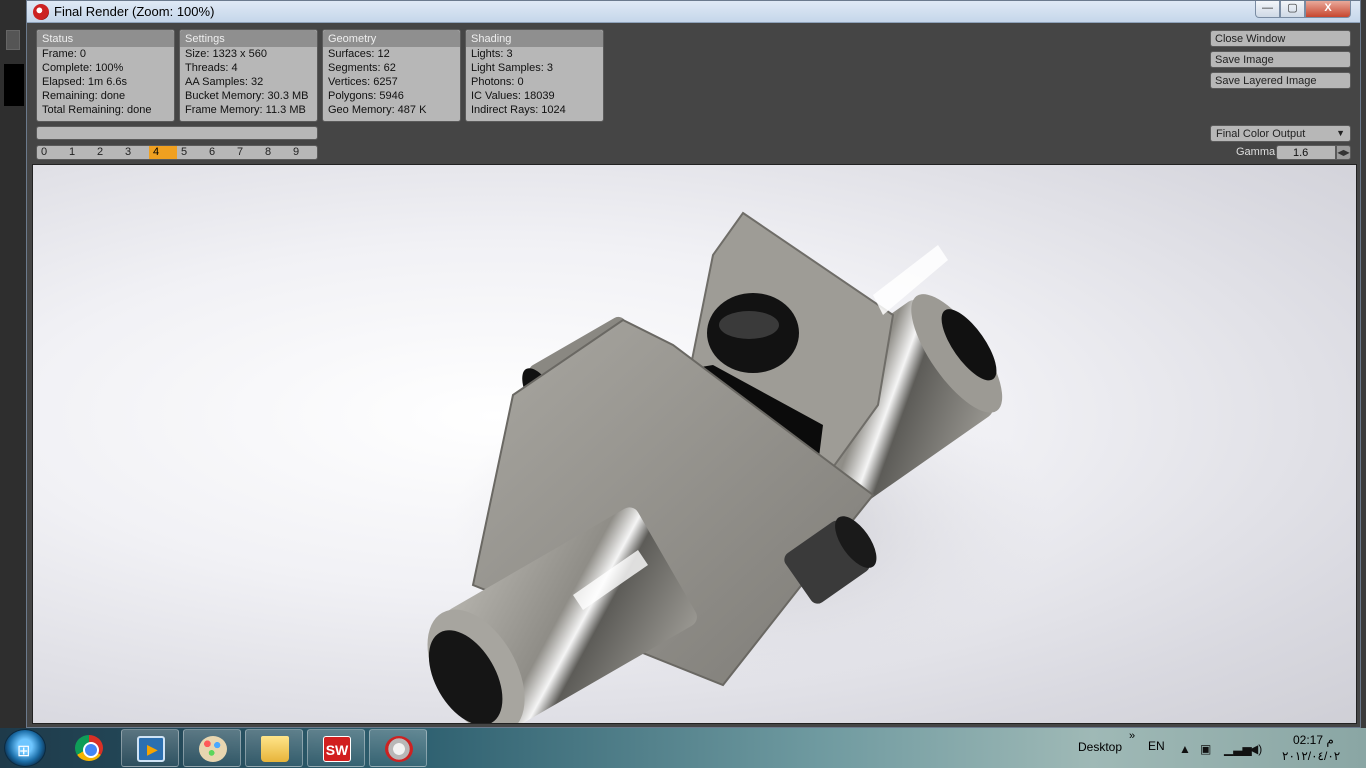 The height and width of the screenshot is (768, 1366). I want to click on taskbar-solidworks: SW, so click(336, 748).